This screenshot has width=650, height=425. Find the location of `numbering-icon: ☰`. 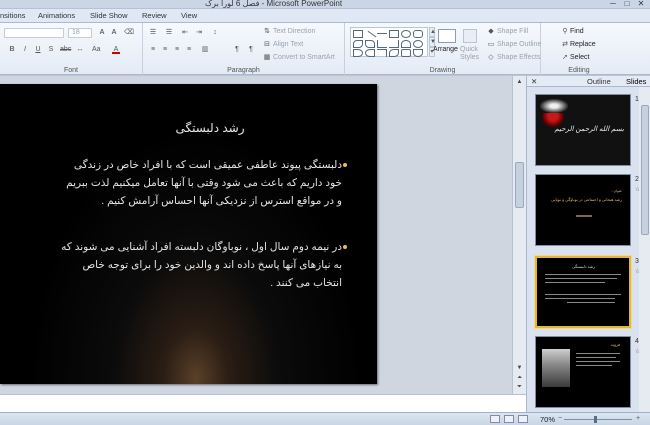

numbering-icon: ☰ is located at coordinates (169, 33).